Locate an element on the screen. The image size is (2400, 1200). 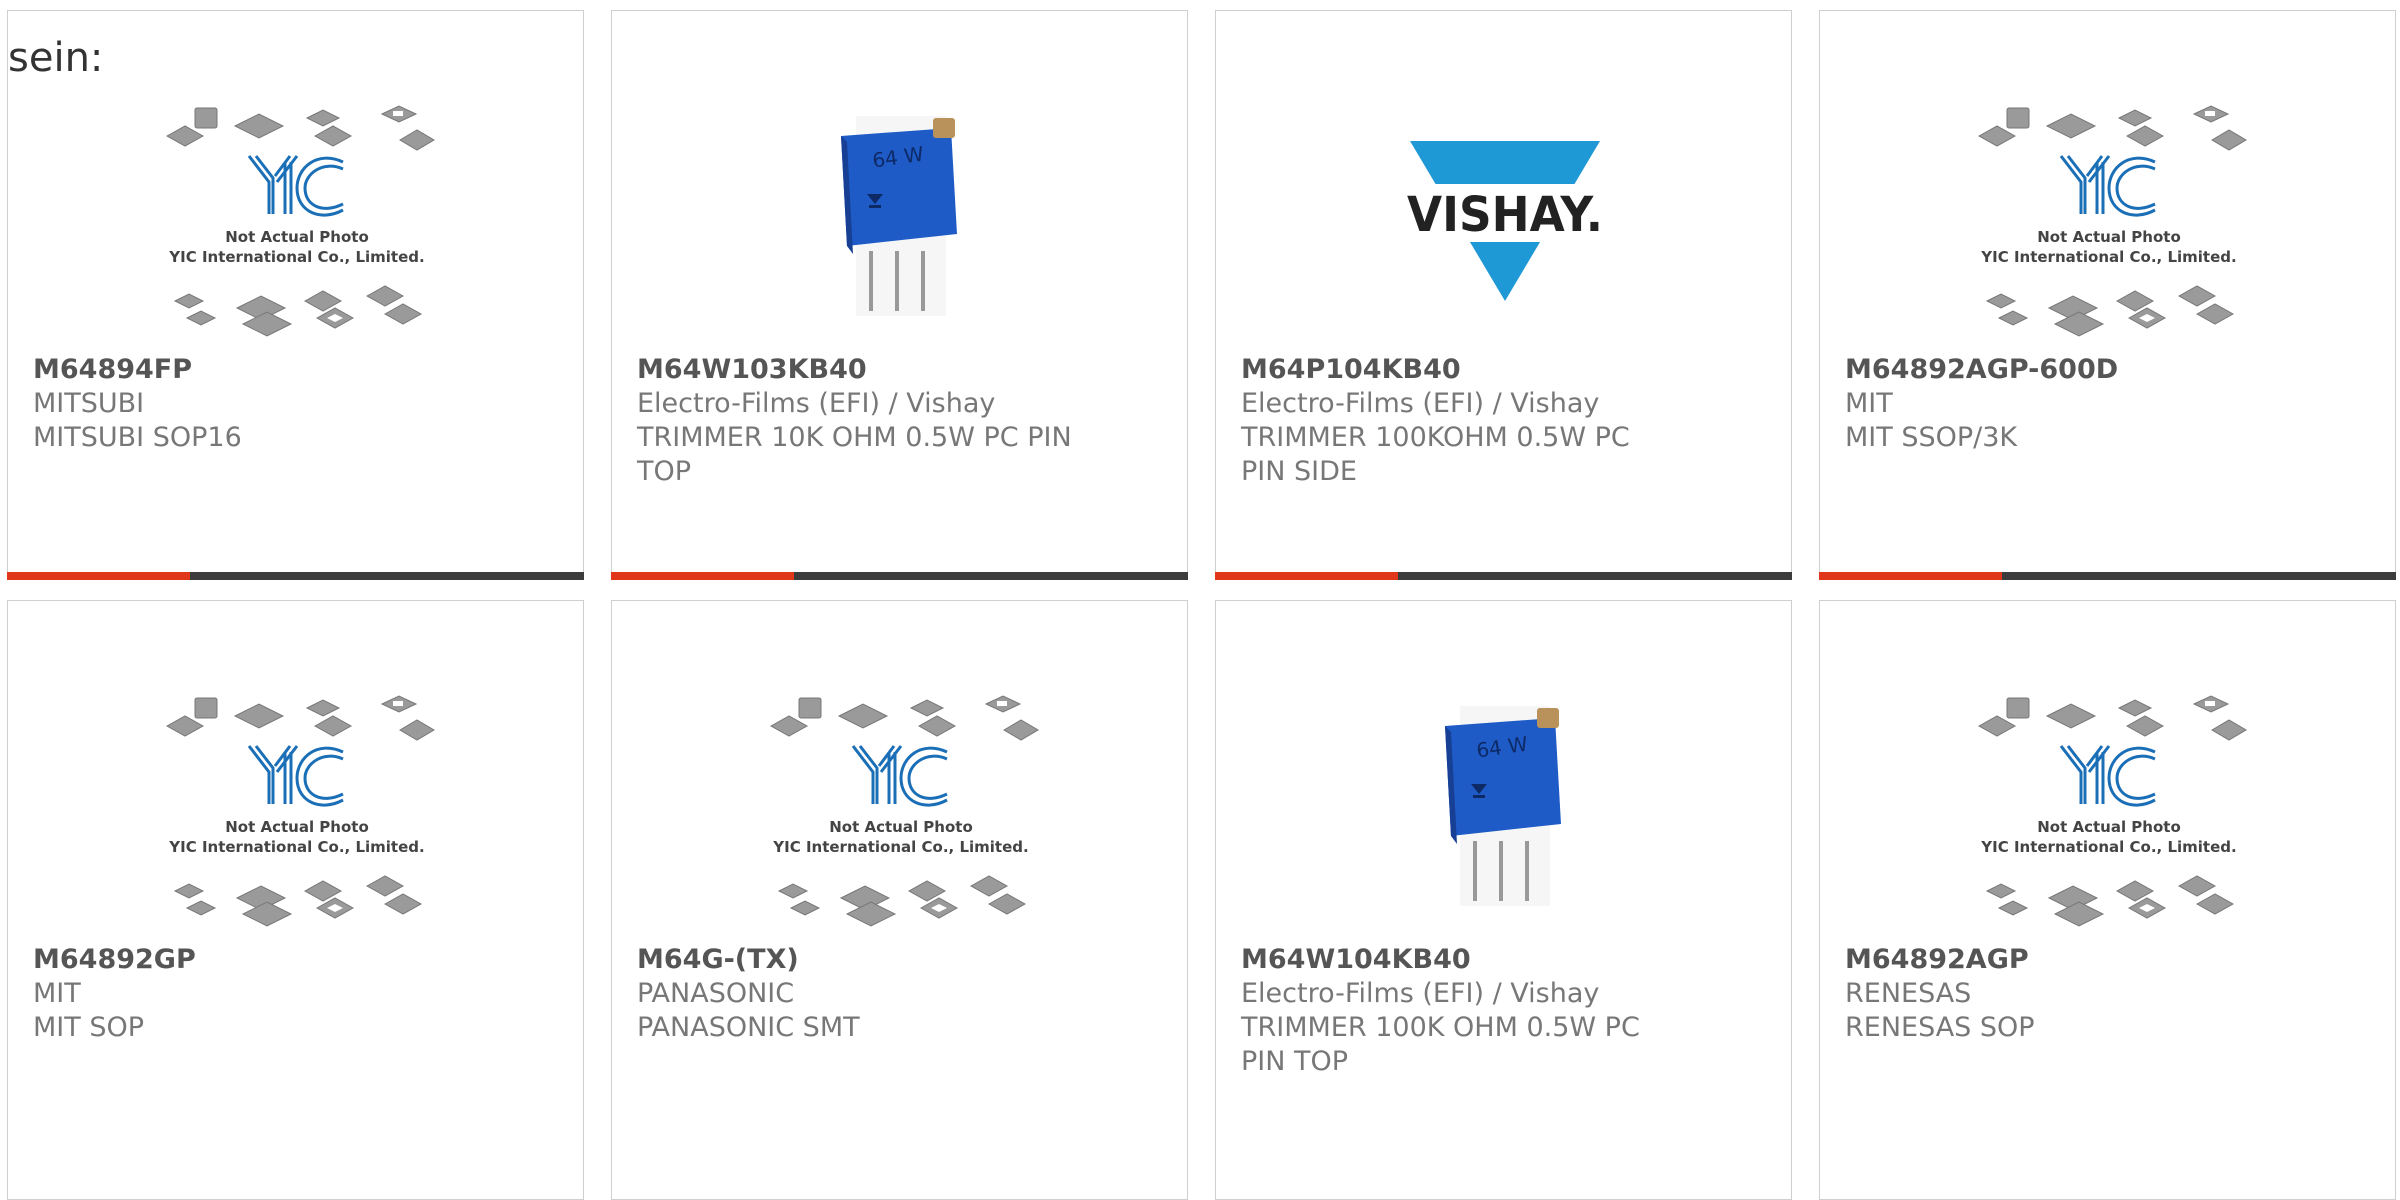
product-part-number: M64P104KB40 is located at coordinates (1503, 370).